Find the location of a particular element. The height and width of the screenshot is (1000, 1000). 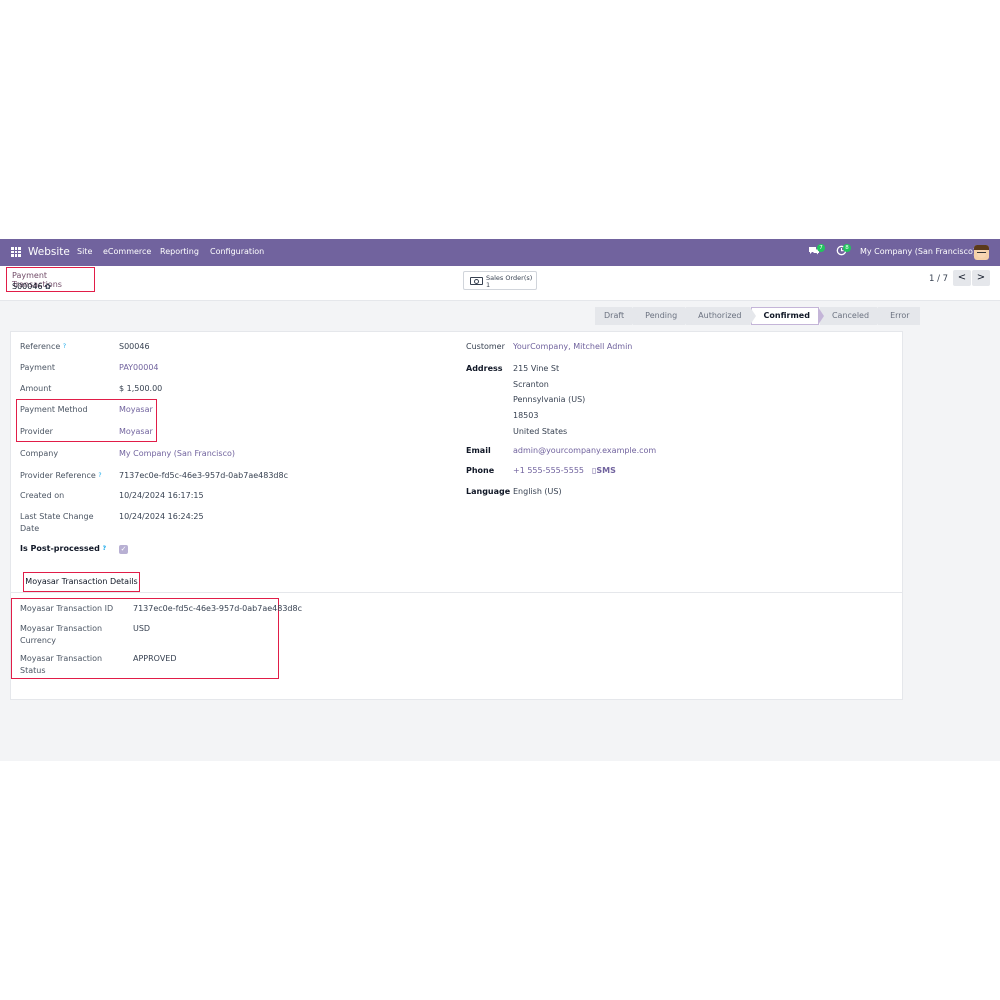

created-on-value: 10/24/2024 16:17:15 is located at coordinates (161, 495).